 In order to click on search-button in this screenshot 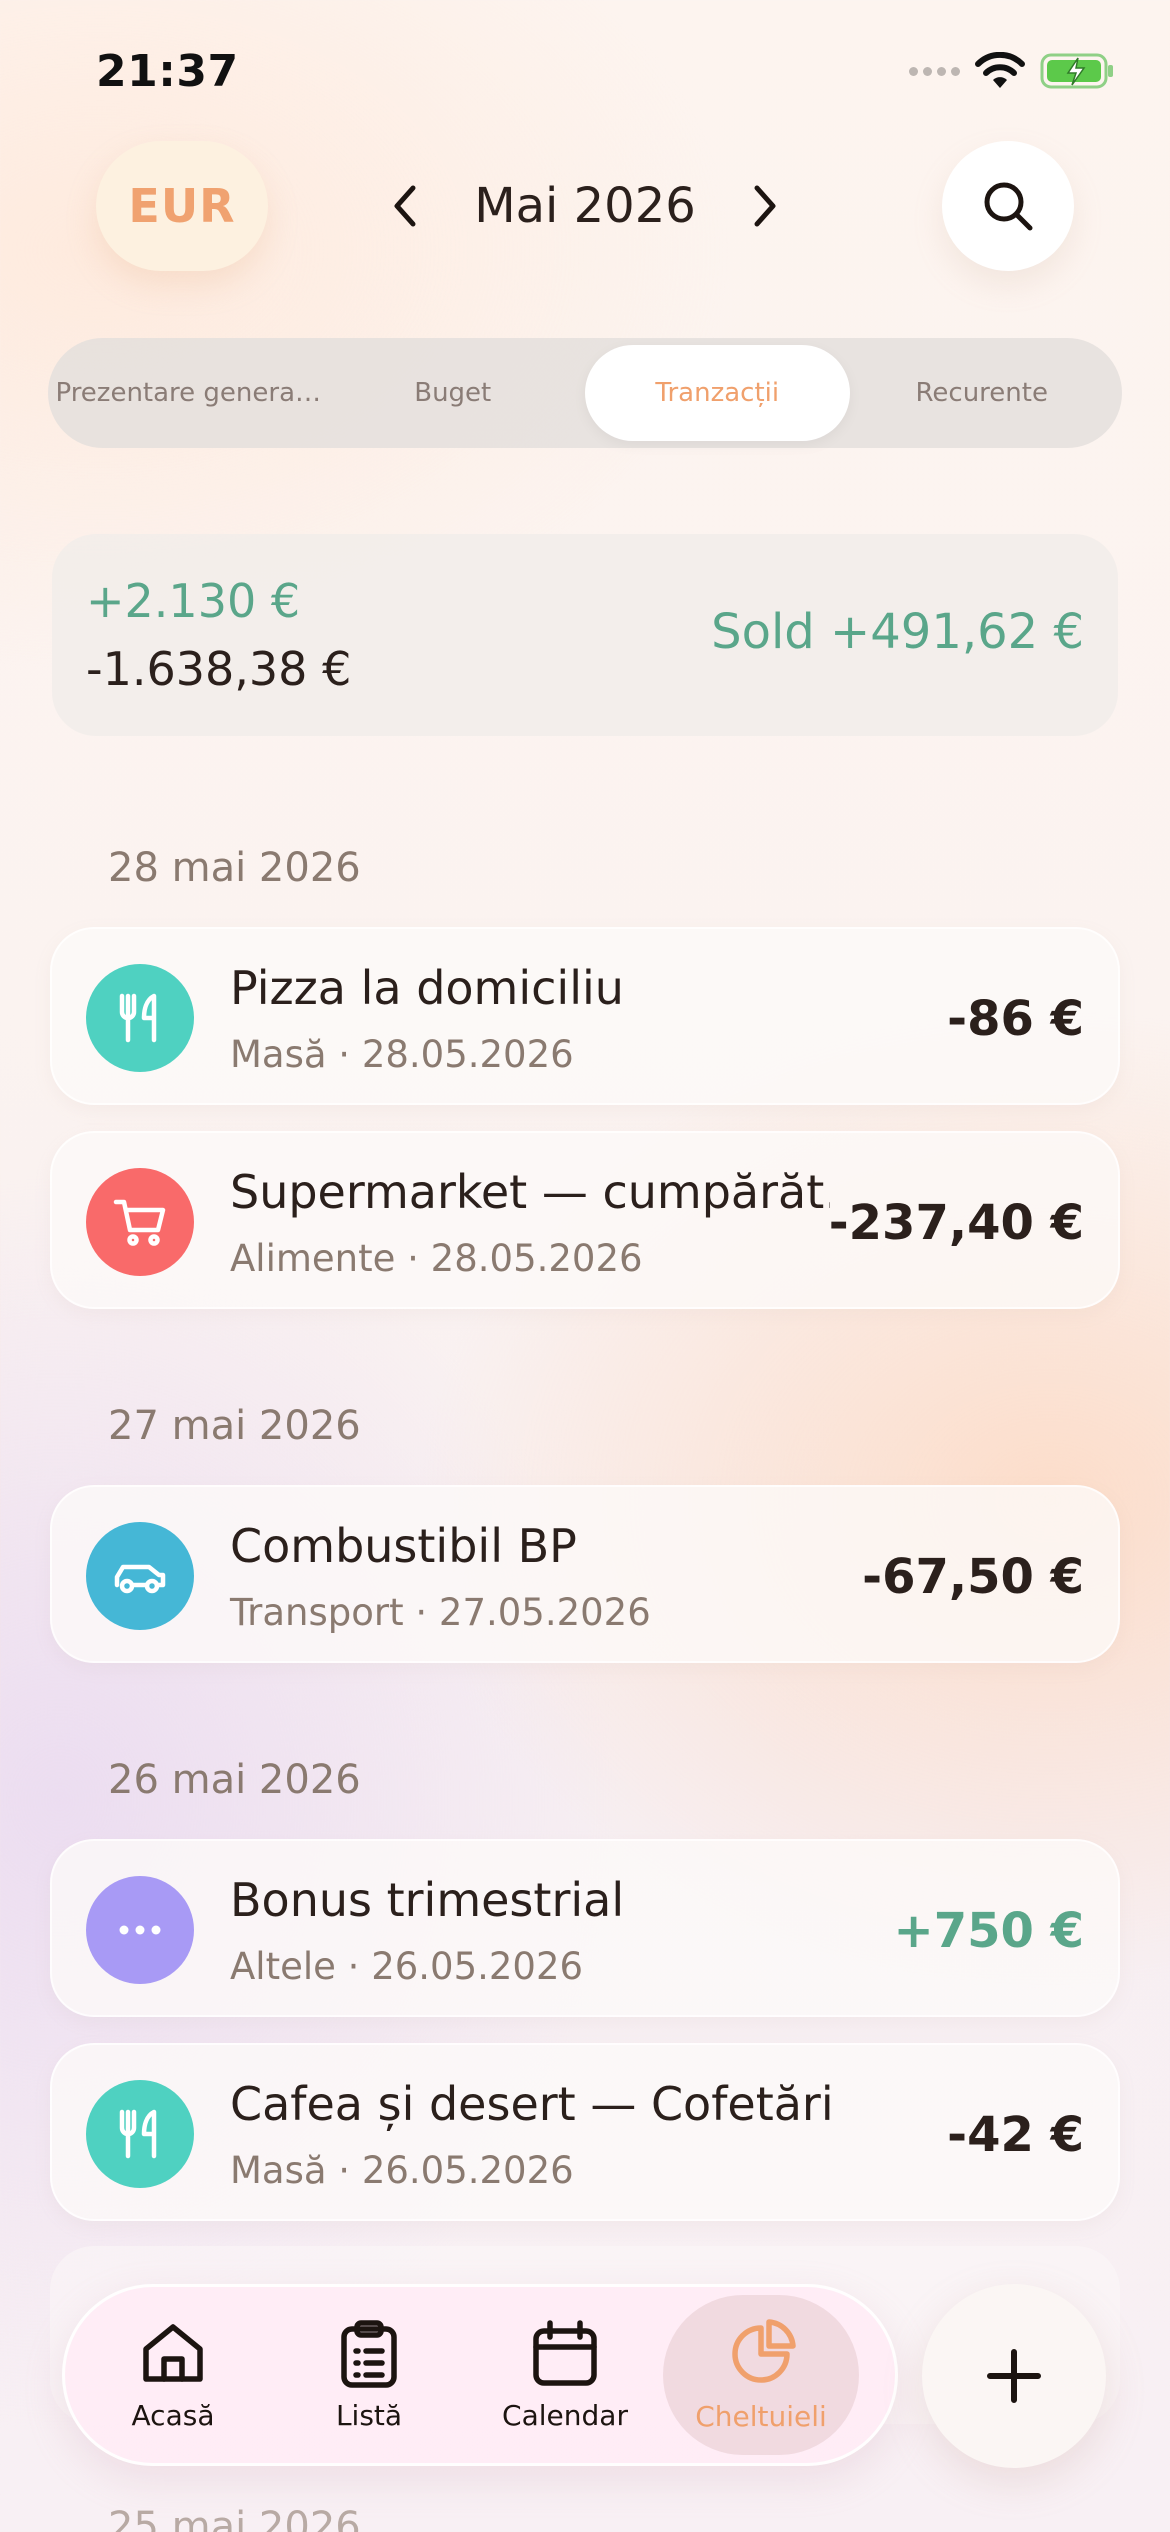, I will do `click(1008, 206)`.